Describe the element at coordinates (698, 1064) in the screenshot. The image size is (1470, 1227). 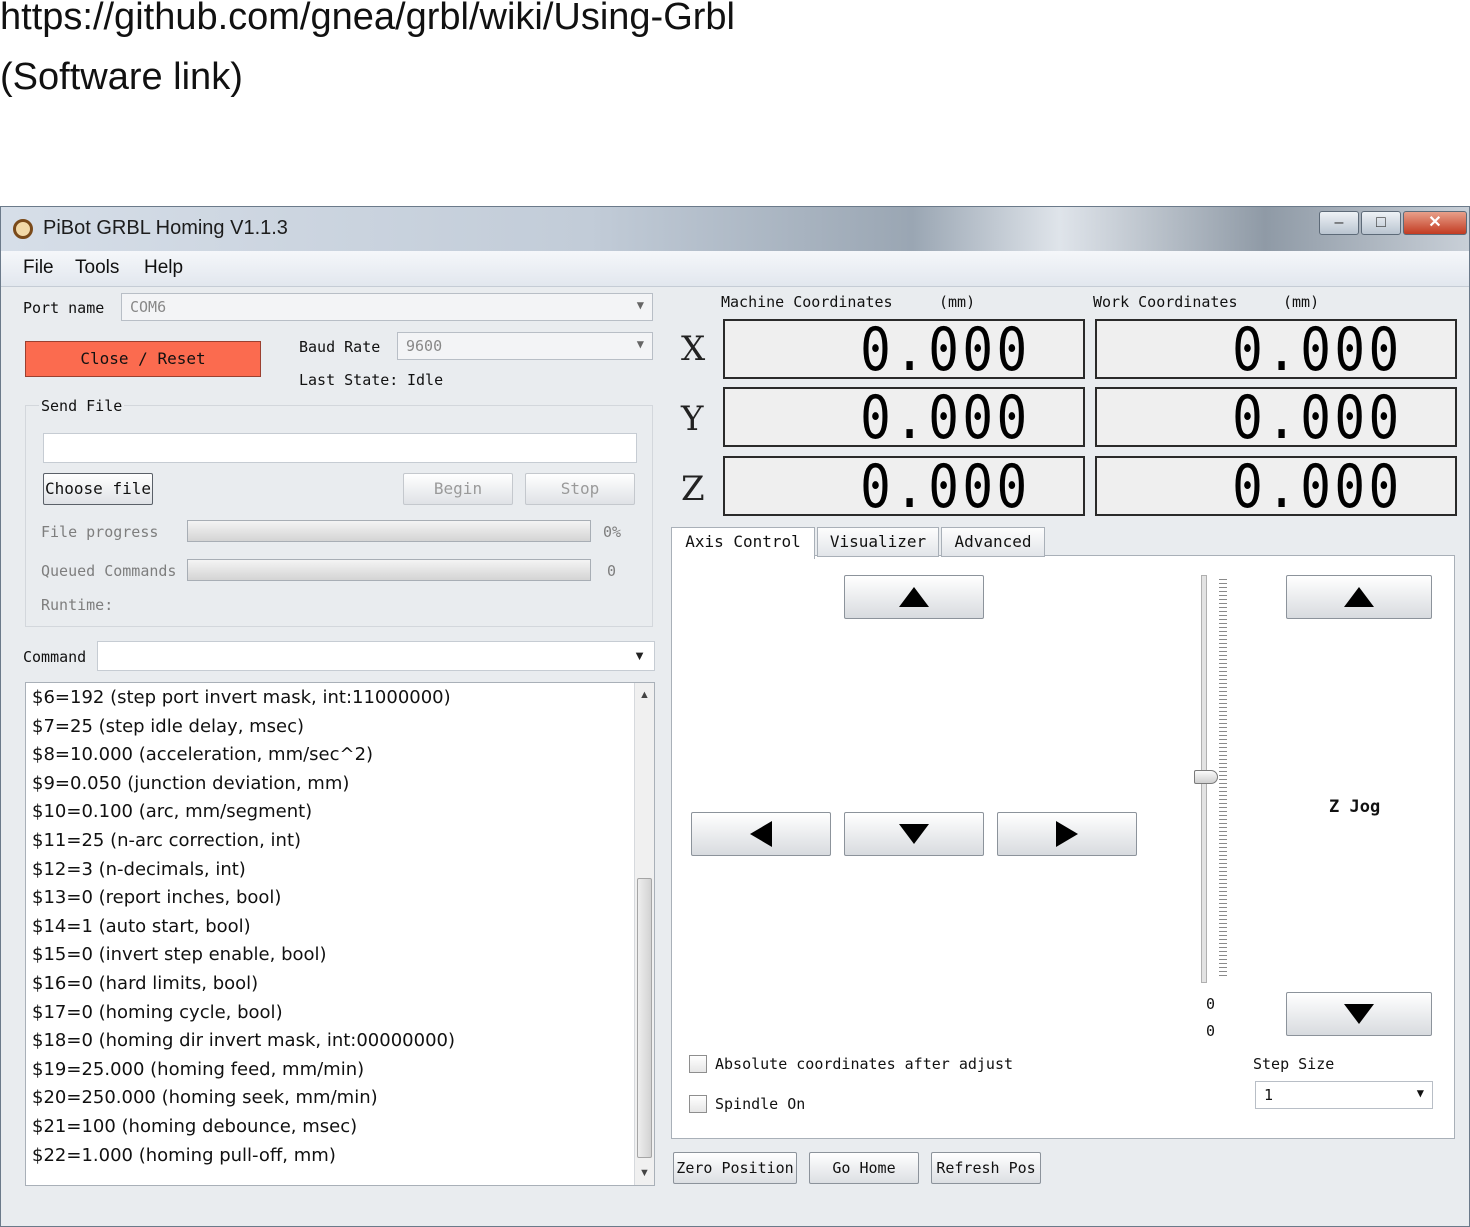
I see `absolute-coordinates-checkbox` at that location.